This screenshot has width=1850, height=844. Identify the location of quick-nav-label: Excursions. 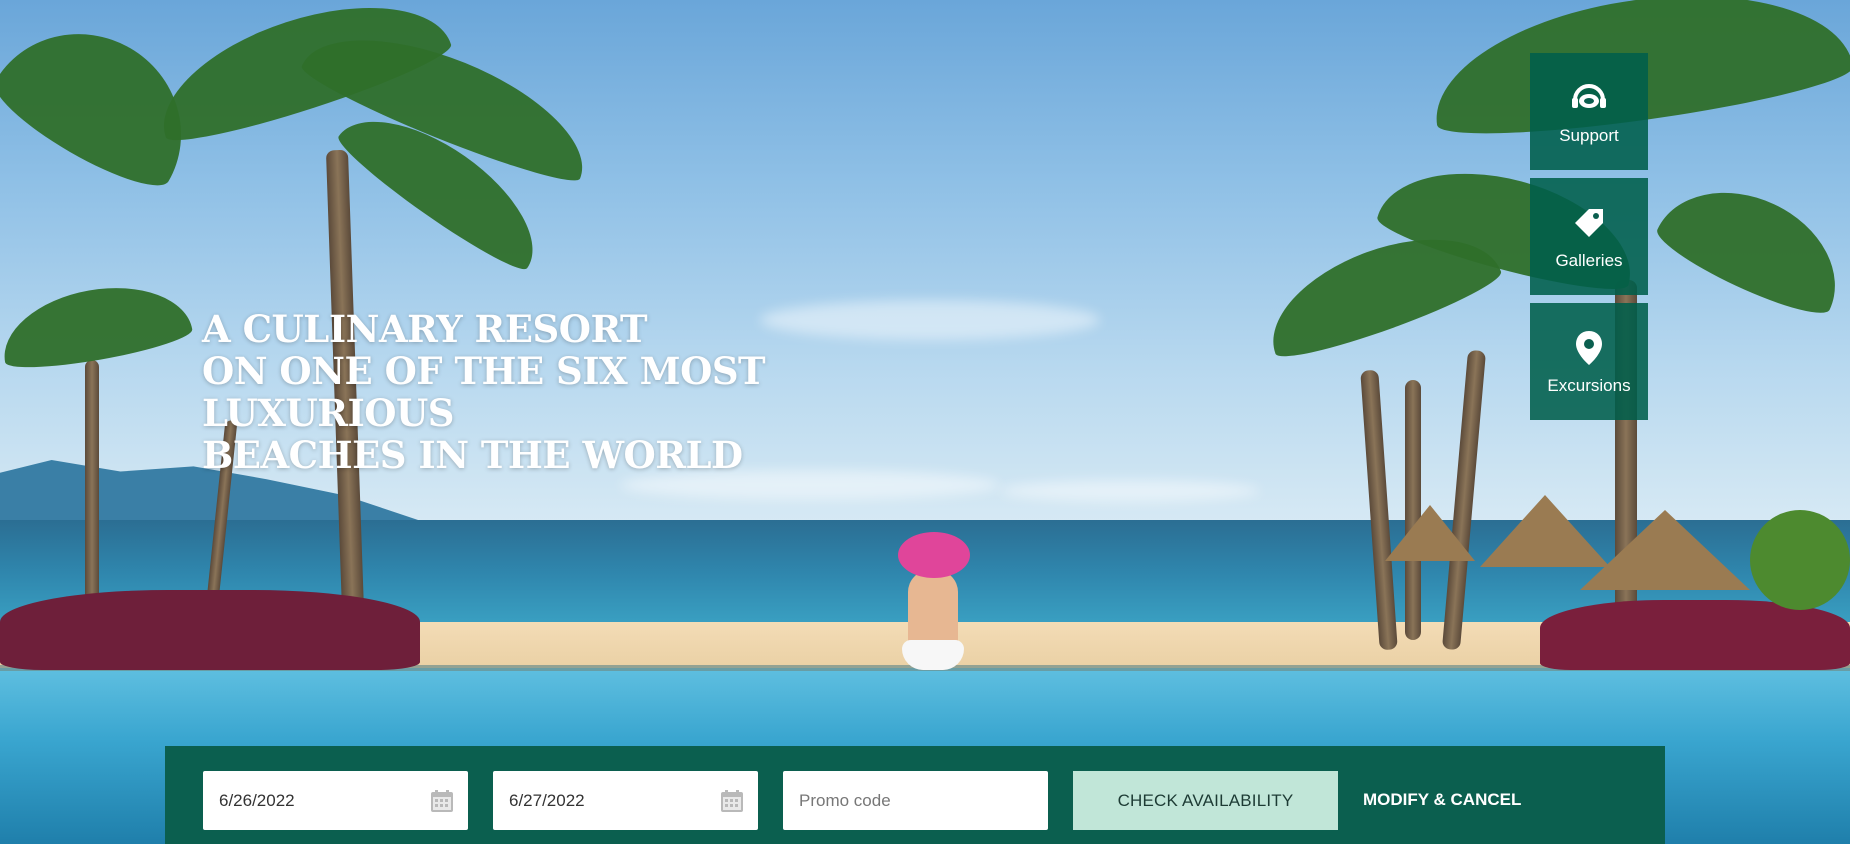
(1589, 385).